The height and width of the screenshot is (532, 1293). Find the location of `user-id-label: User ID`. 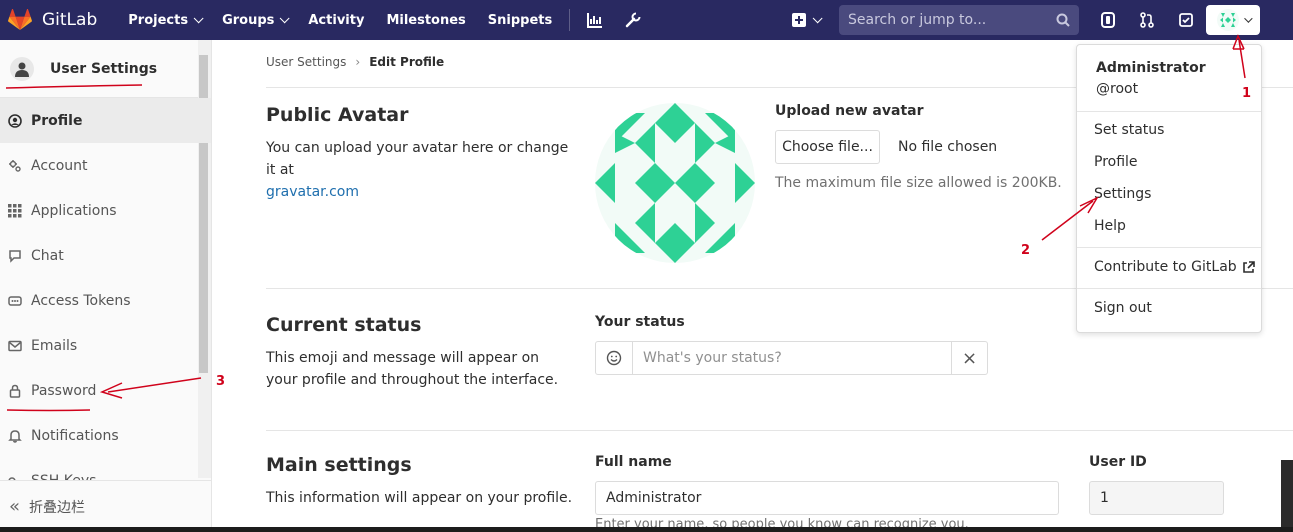

user-id-label: User ID is located at coordinates (1118, 462).